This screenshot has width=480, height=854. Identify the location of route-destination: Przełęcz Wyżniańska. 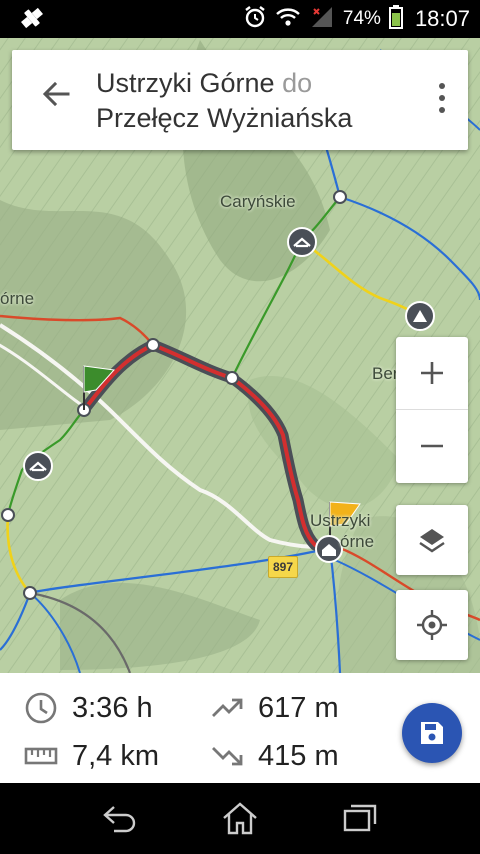
(224, 118).